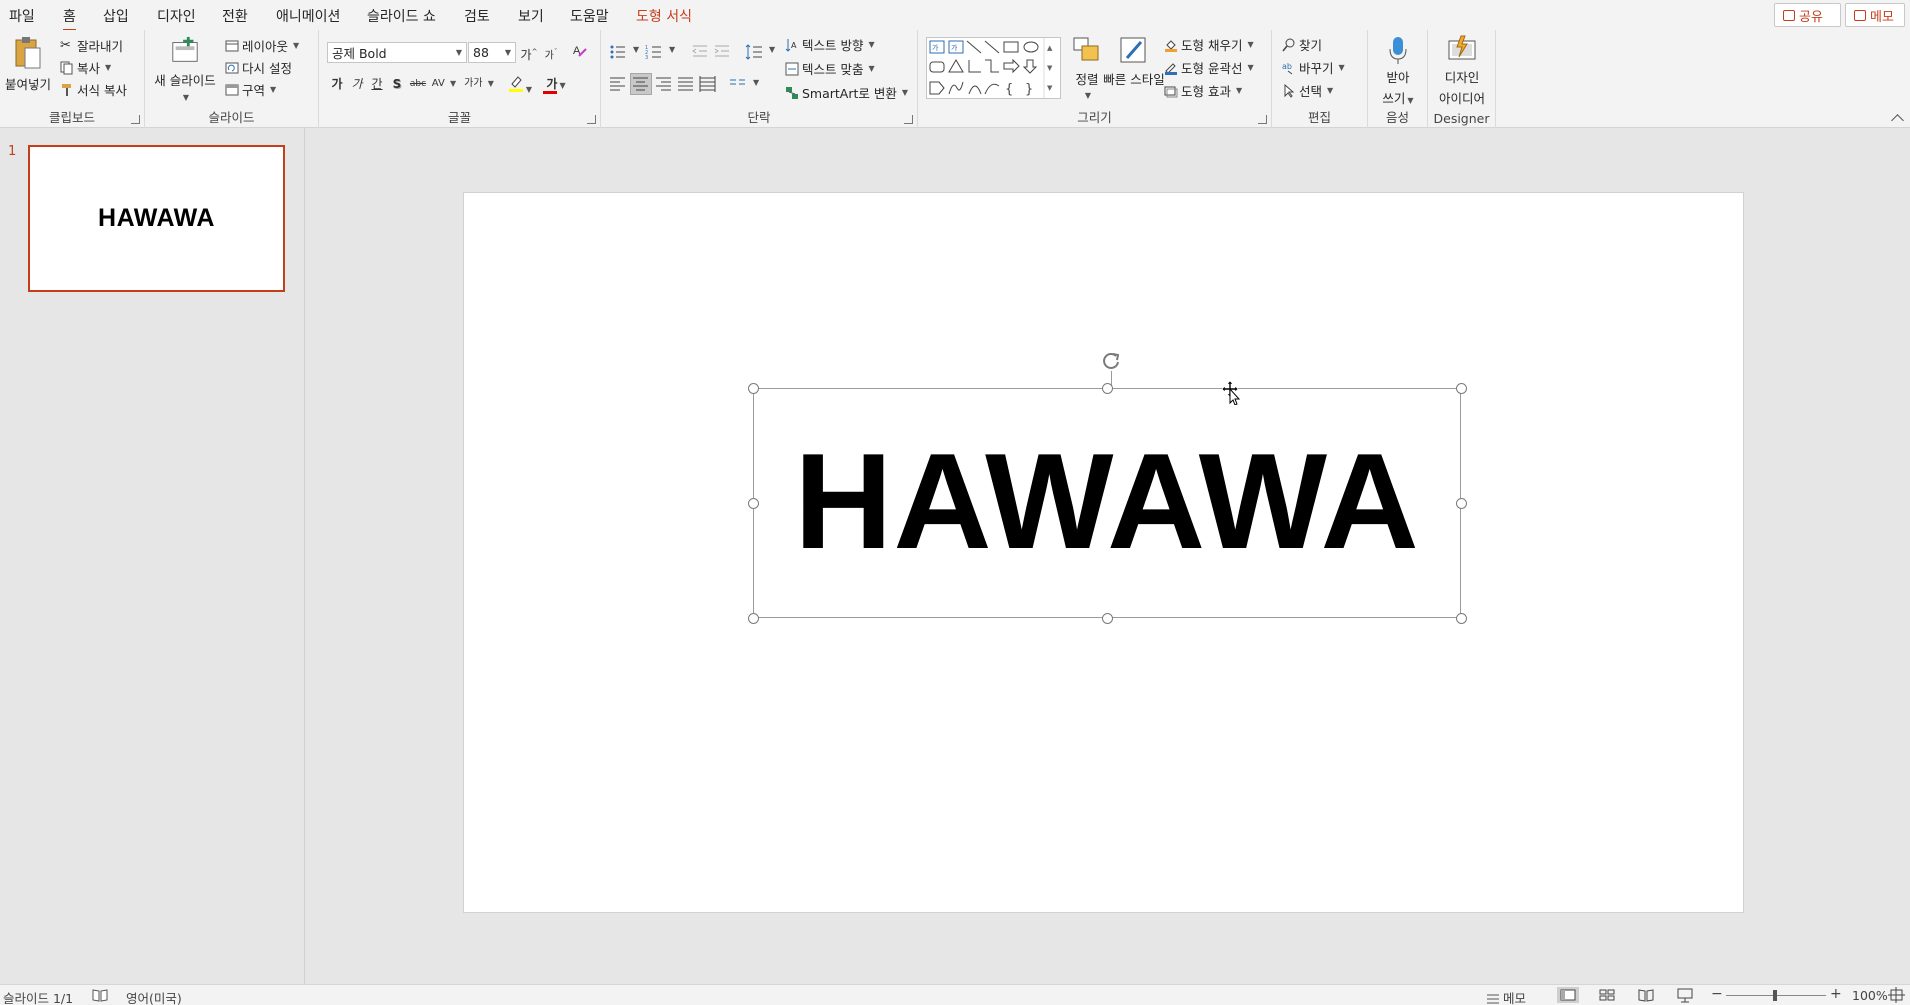 This screenshot has height=1005, width=1910. I want to click on clear-formatting-button: A, so click(579, 52).